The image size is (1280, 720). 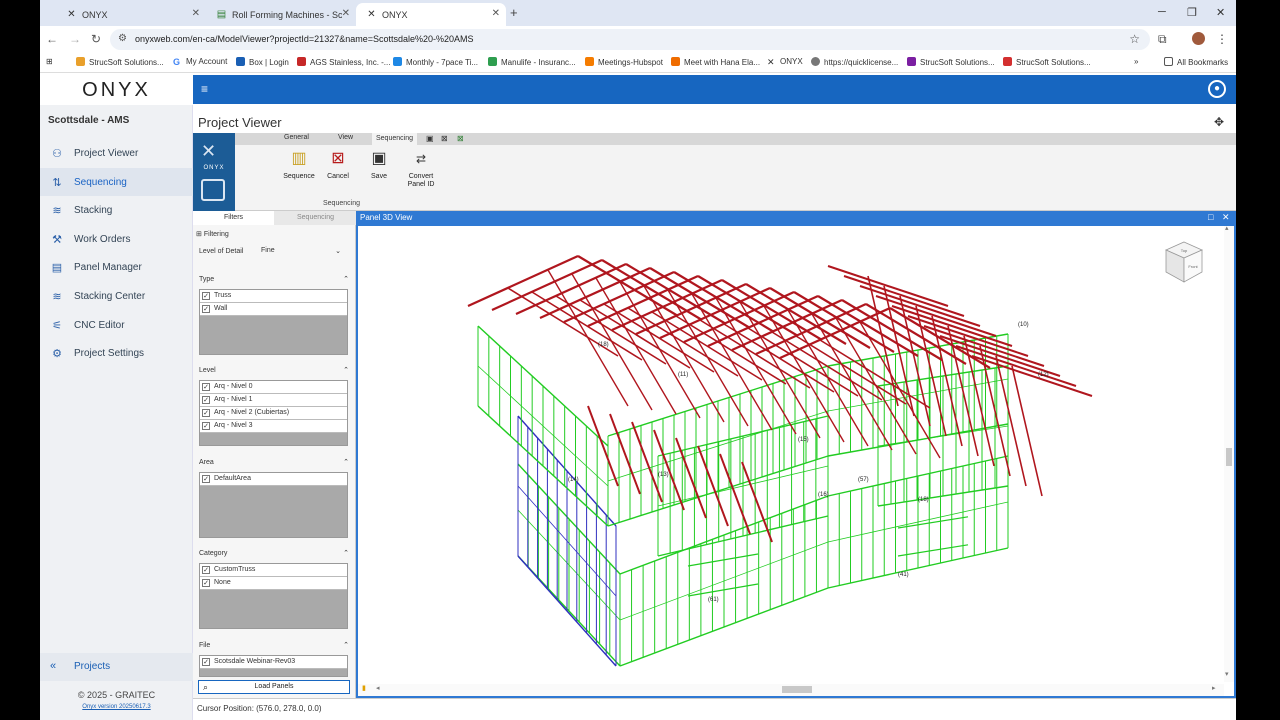 What do you see at coordinates (379, 164) in the screenshot?
I see `save-button: ▣ Save` at bounding box center [379, 164].